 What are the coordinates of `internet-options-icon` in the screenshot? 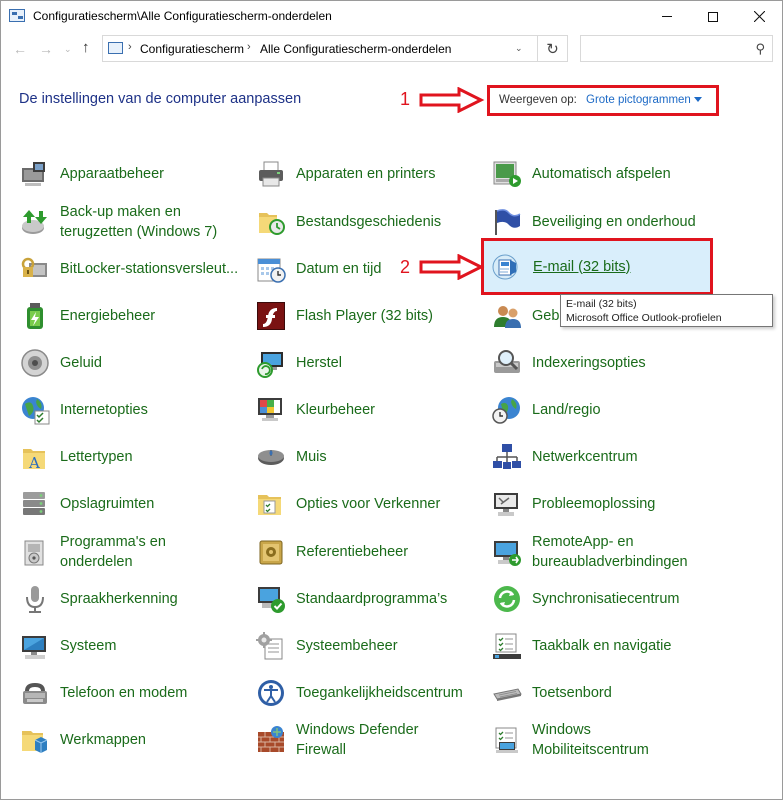 It's located at (36, 411).